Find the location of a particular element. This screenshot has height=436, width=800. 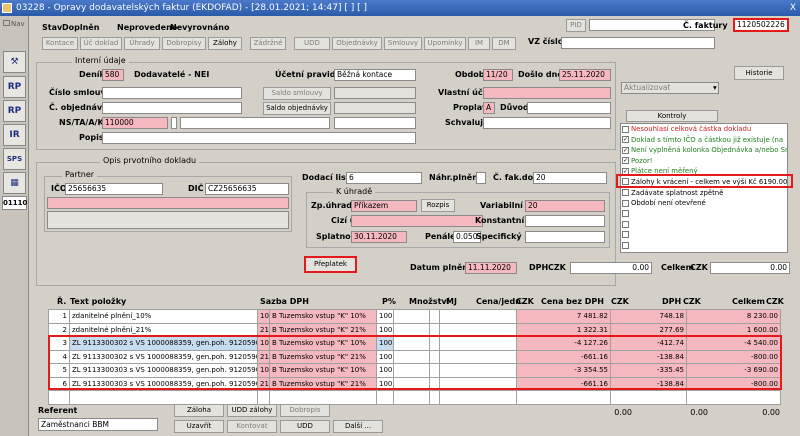

dm-button: DM is located at coordinates (504, 43).